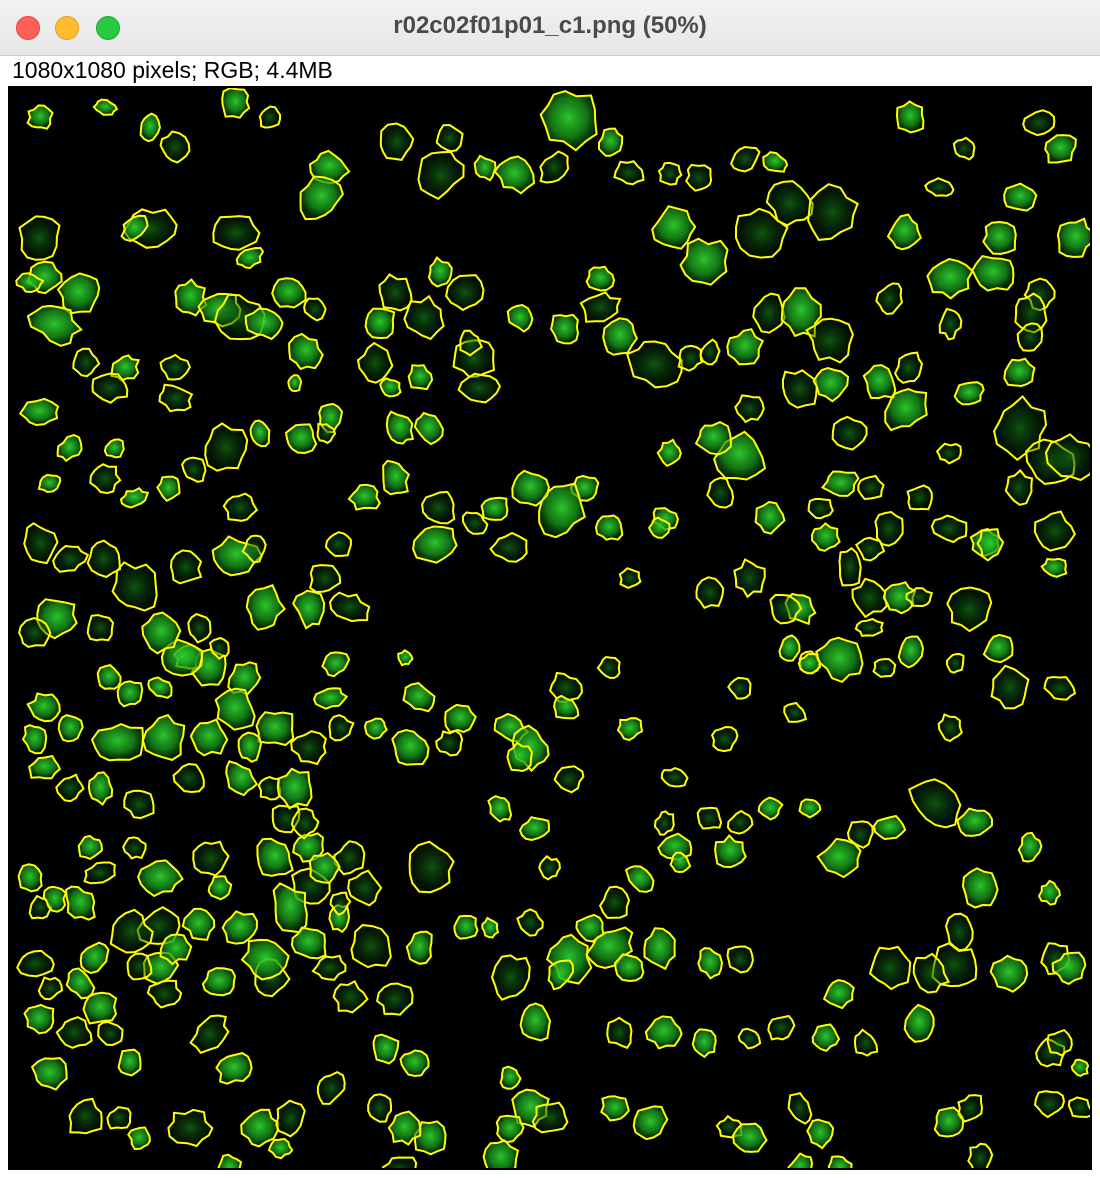  What do you see at coordinates (172, 70) in the screenshot?
I see `image-info-label: 1080x1080 pixels; RGB; 4.4MB` at bounding box center [172, 70].